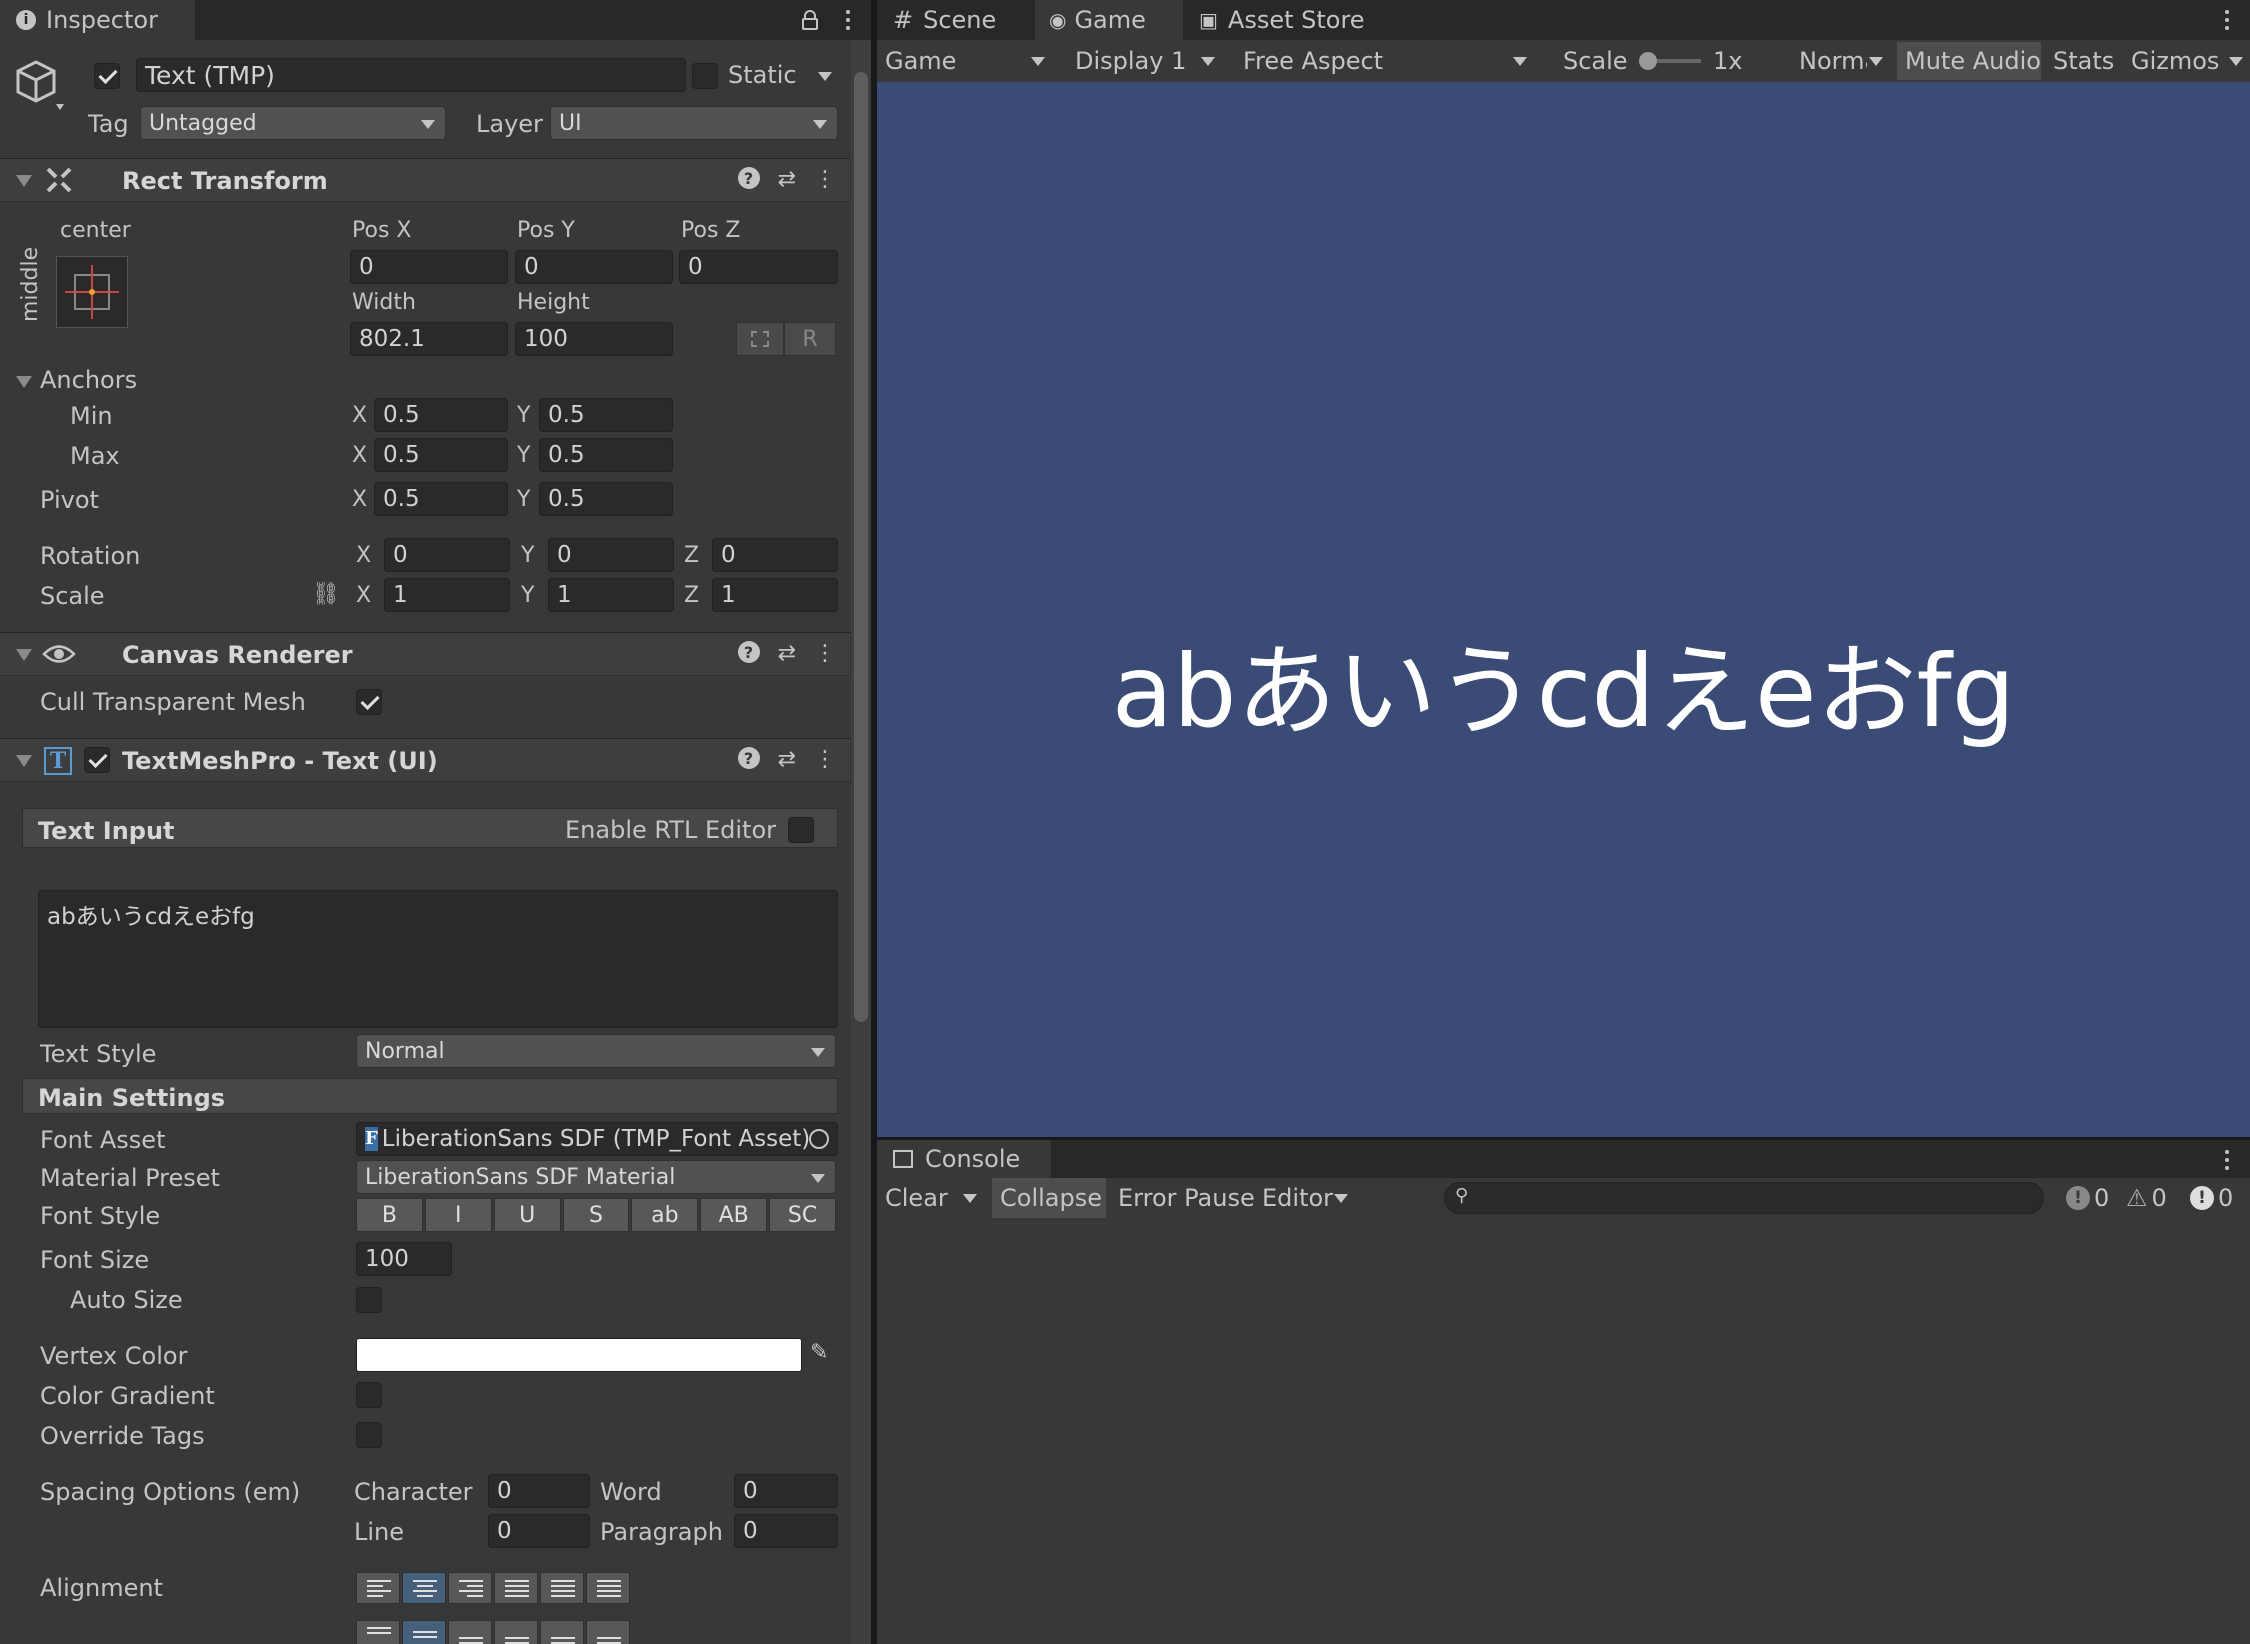  What do you see at coordinates (369, 1395) in the screenshot?
I see `color-gradient-checkbox` at bounding box center [369, 1395].